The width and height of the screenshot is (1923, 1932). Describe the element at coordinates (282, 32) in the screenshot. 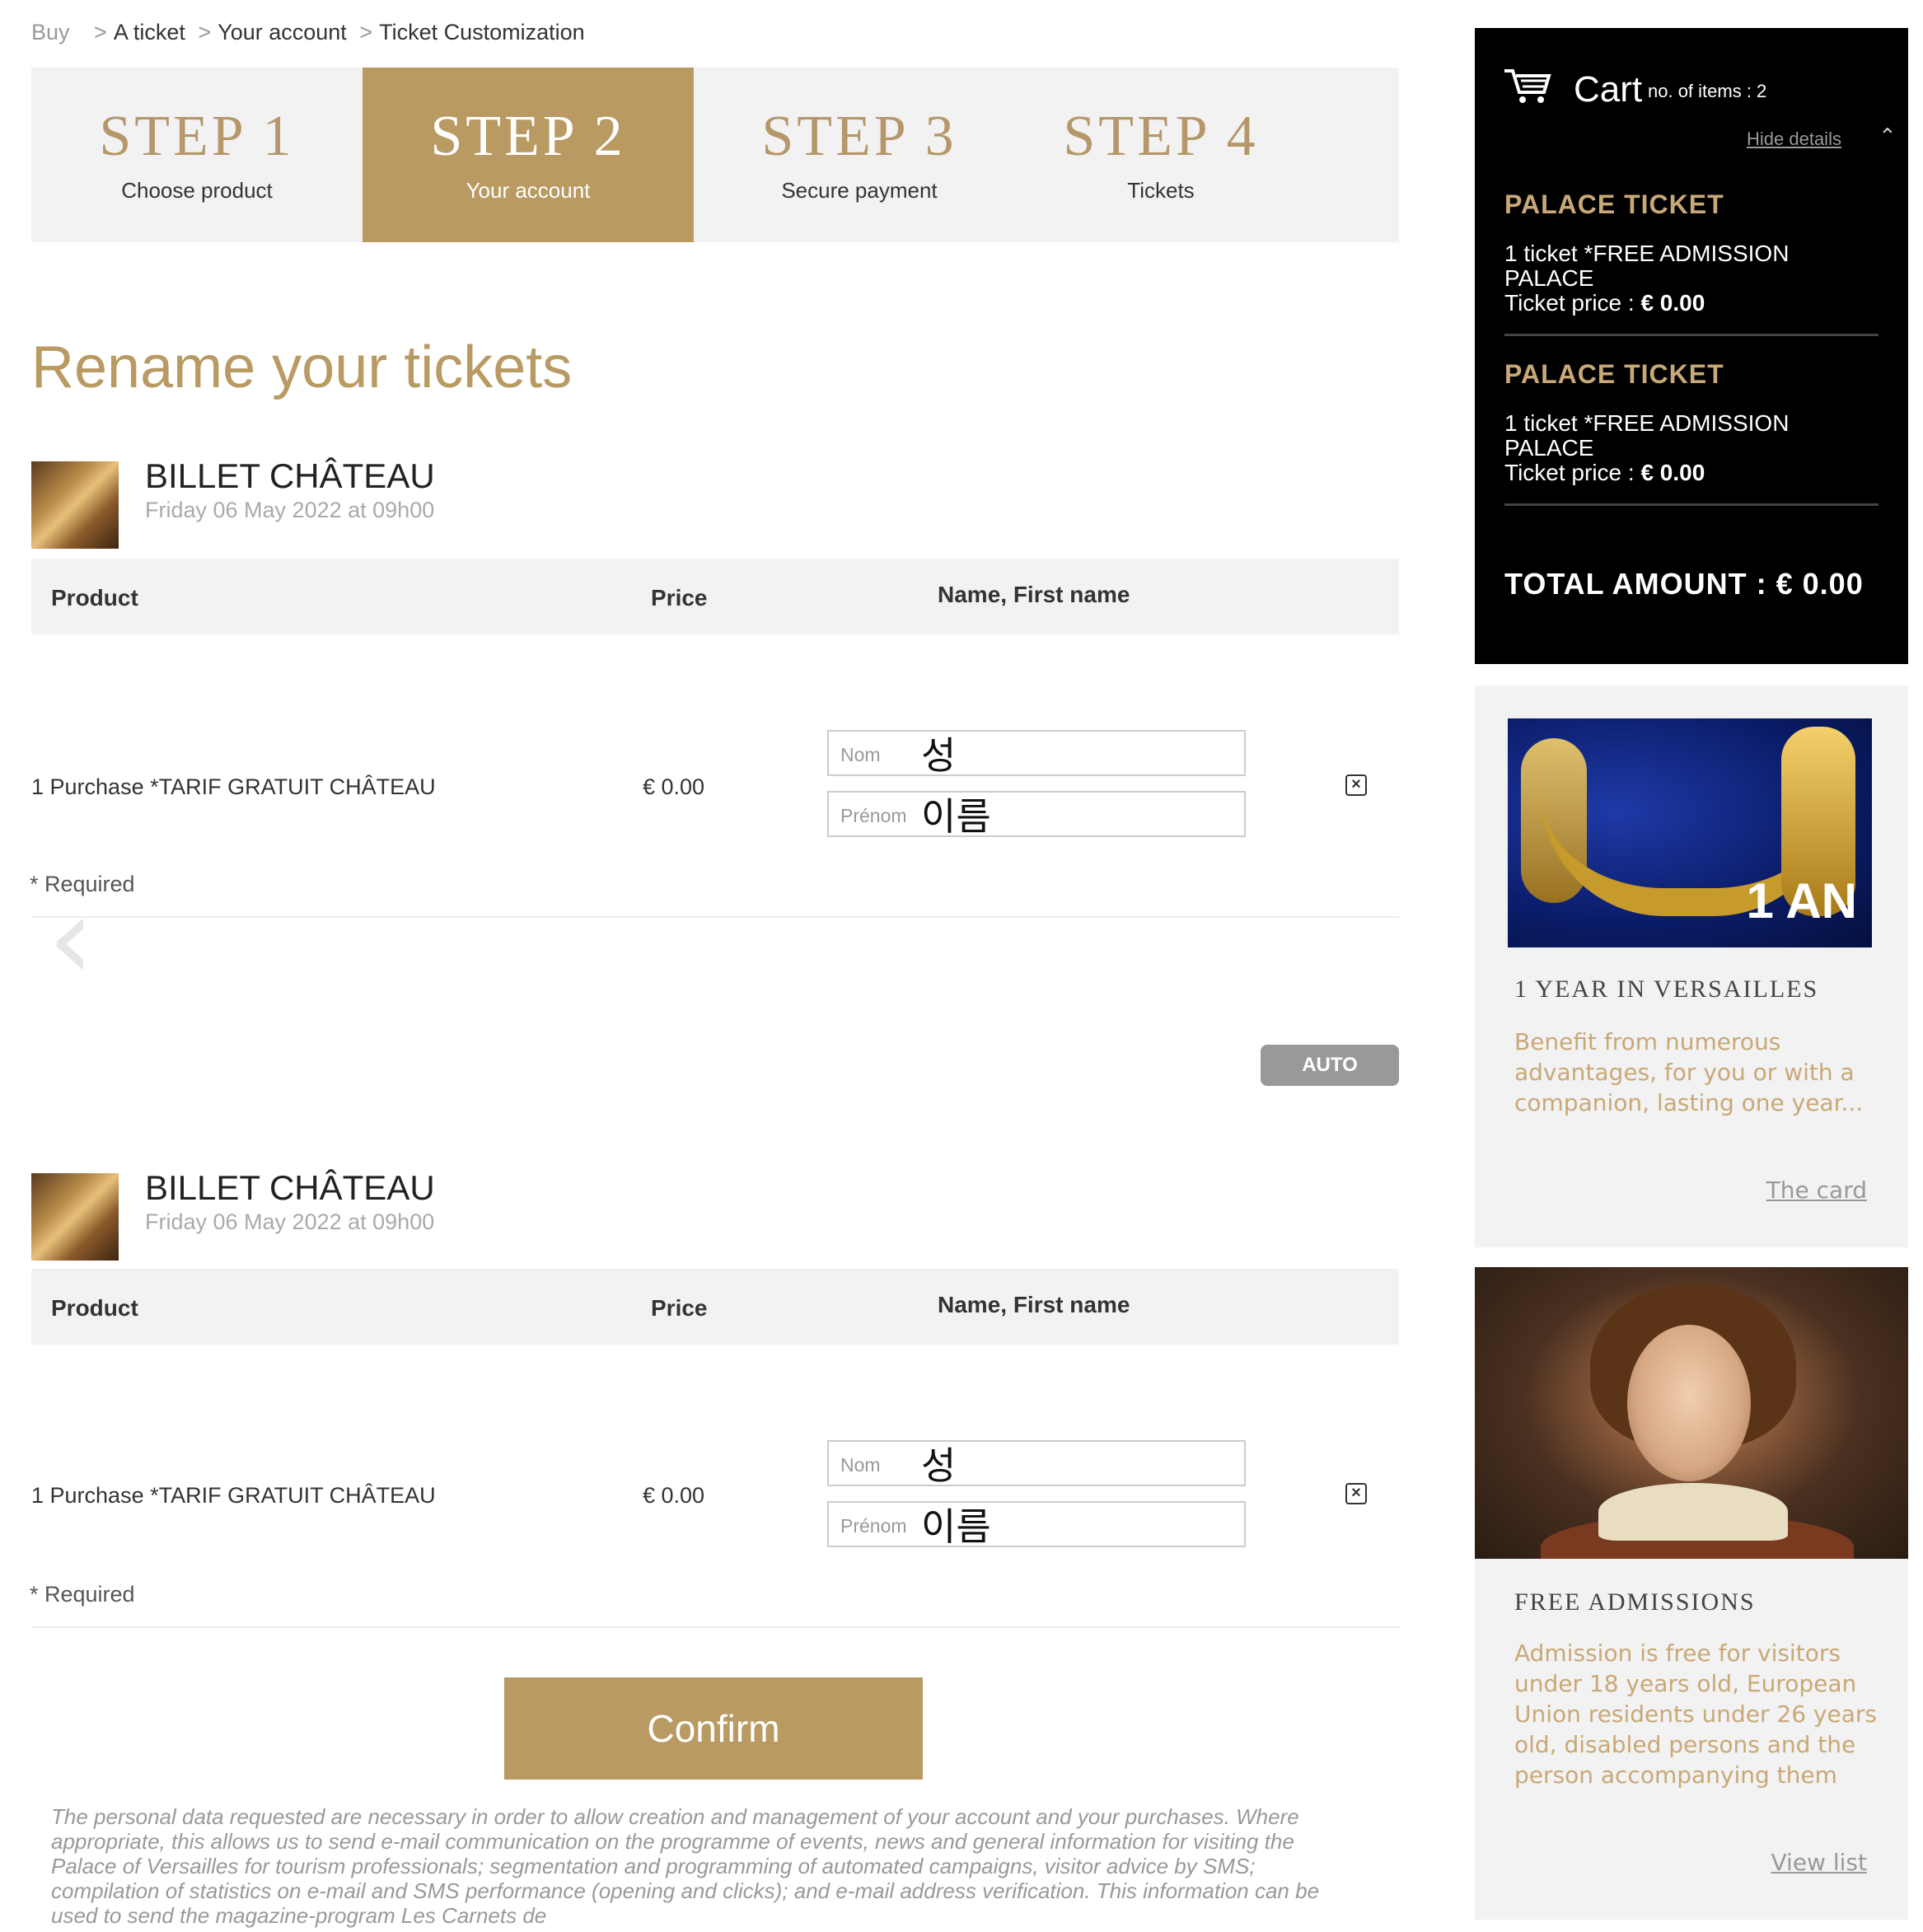

I see `breadcrumb-your-account: Your account` at that location.